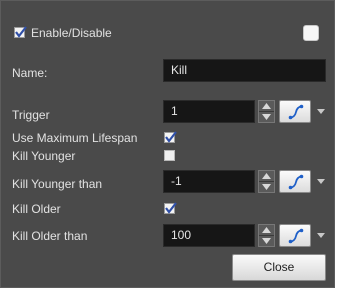 Image resolution: width=342 pixels, height=299 pixels. What do you see at coordinates (44, 156) in the screenshot?
I see `kill-younger-label: Kill Younger` at bounding box center [44, 156].